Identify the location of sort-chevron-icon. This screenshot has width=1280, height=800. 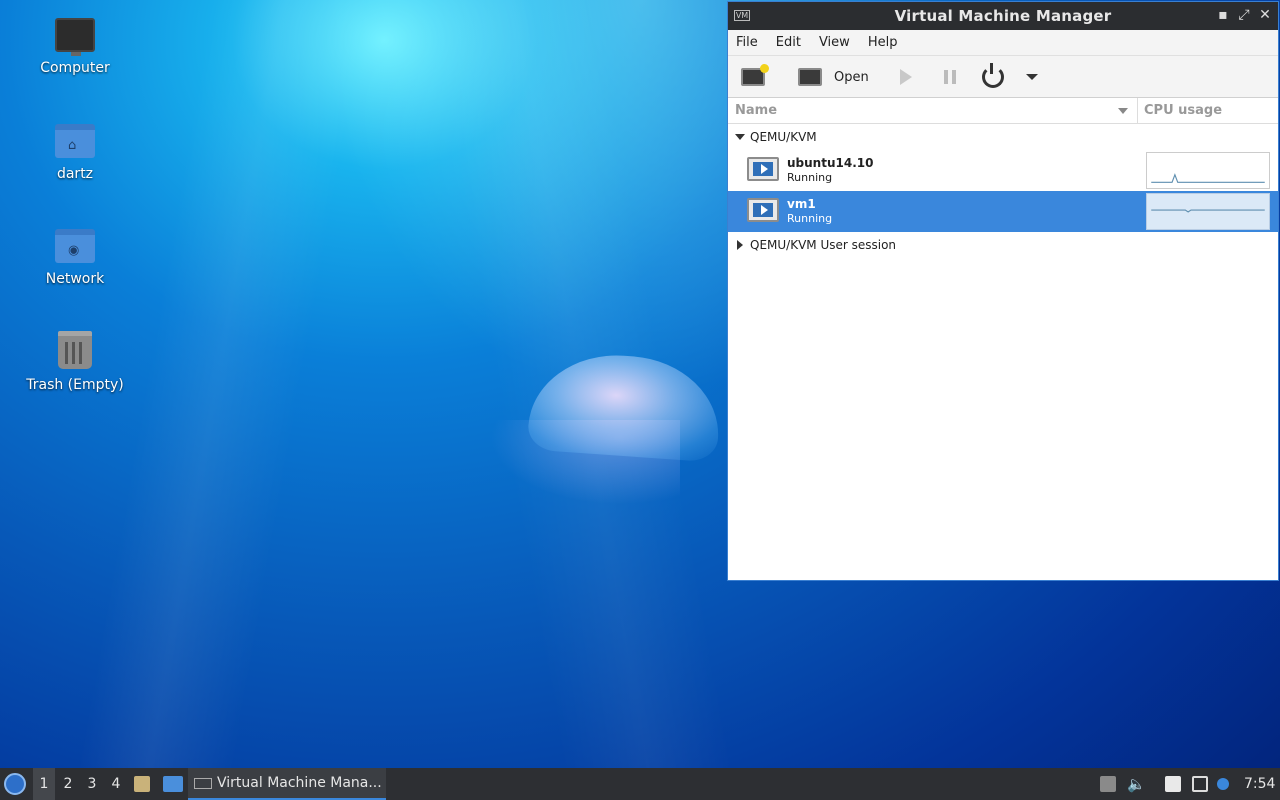
(1123, 111).